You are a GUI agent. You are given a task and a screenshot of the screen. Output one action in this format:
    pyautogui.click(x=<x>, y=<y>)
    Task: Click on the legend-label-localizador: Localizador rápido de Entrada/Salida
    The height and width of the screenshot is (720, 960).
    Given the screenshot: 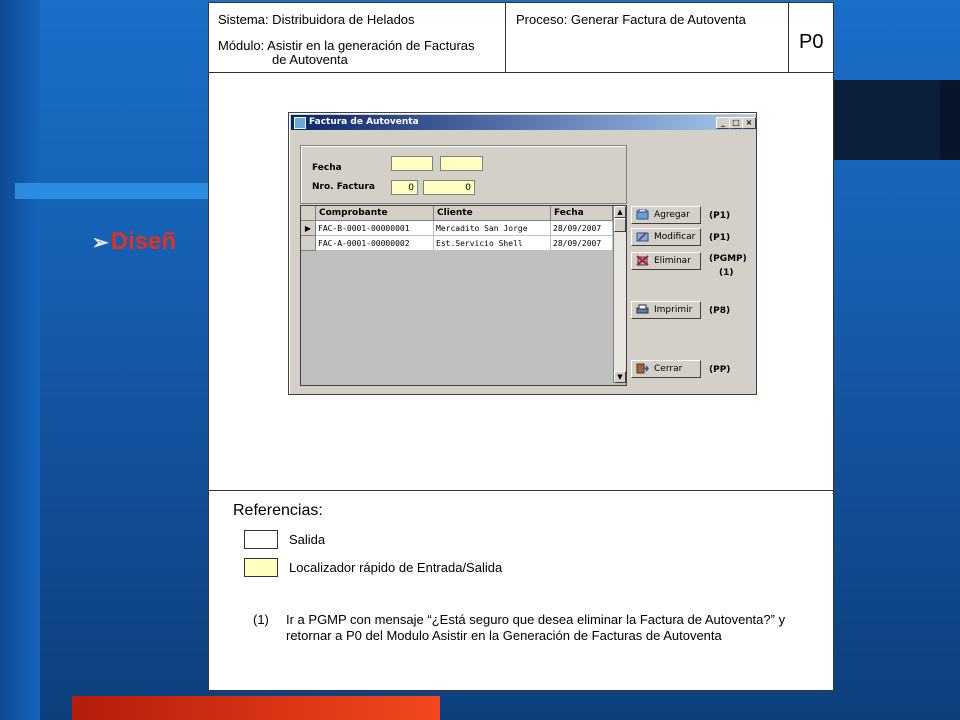 What is the action you would take?
    pyautogui.click(x=396, y=567)
    